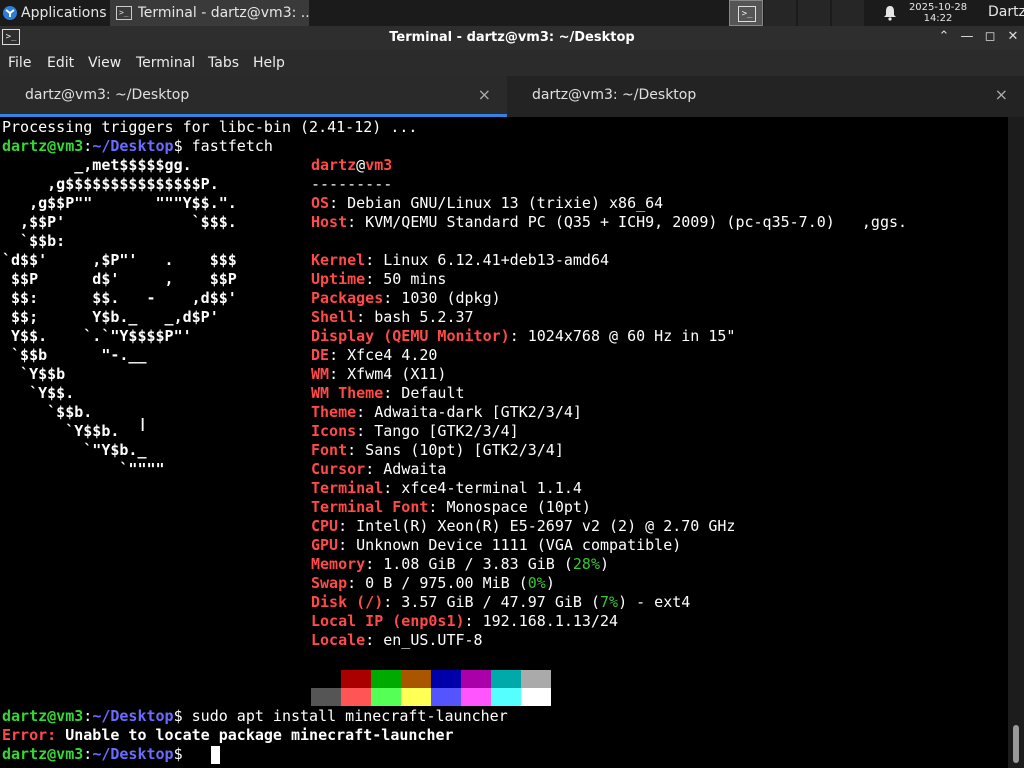  Describe the element at coordinates (392, 317) in the screenshot. I see `info-line: Shell: bash 5.2.37` at that location.